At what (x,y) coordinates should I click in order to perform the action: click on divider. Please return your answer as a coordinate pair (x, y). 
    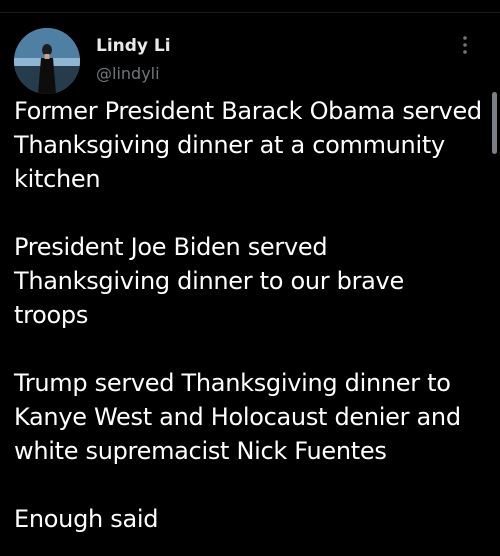
    Looking at the image, I should click on (250, 12).